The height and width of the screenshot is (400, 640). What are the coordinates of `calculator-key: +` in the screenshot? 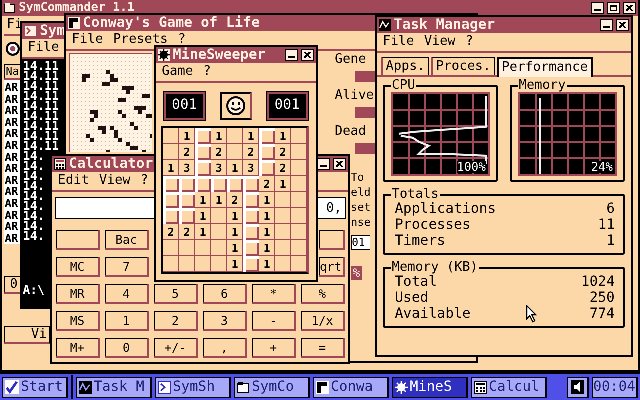 It's located at (274, 348).